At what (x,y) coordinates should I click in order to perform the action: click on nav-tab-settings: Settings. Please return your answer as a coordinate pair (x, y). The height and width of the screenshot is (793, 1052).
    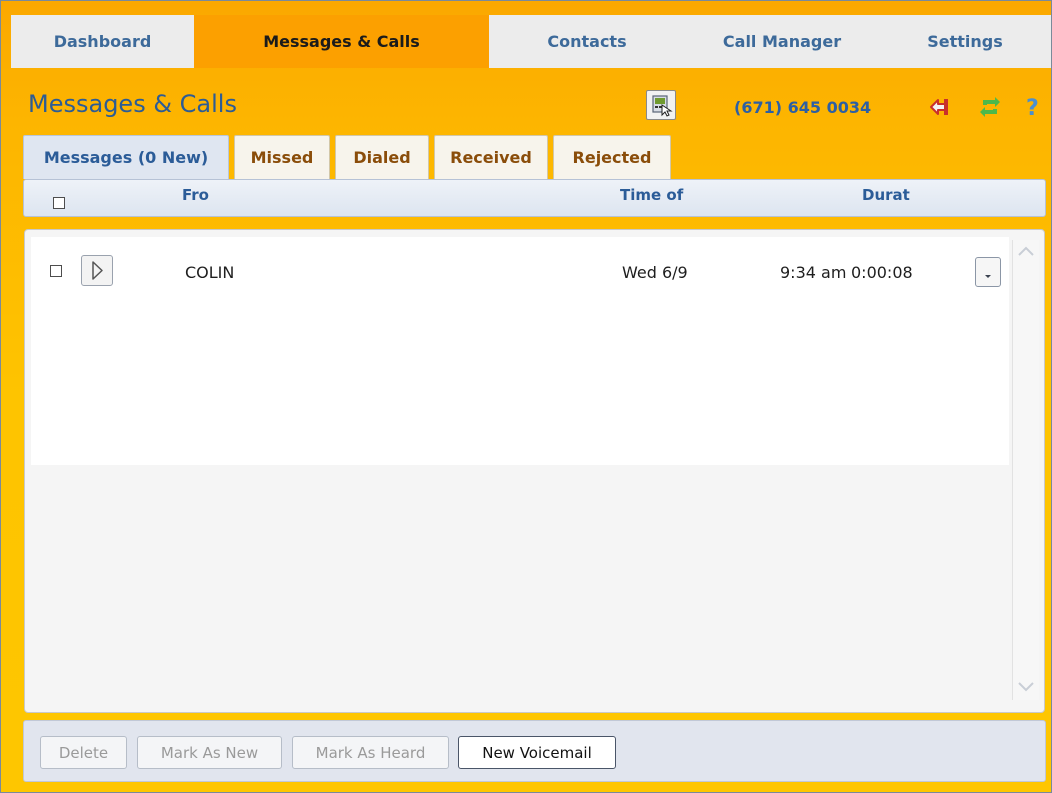
    Looking at the image, I should click on (965, 41).